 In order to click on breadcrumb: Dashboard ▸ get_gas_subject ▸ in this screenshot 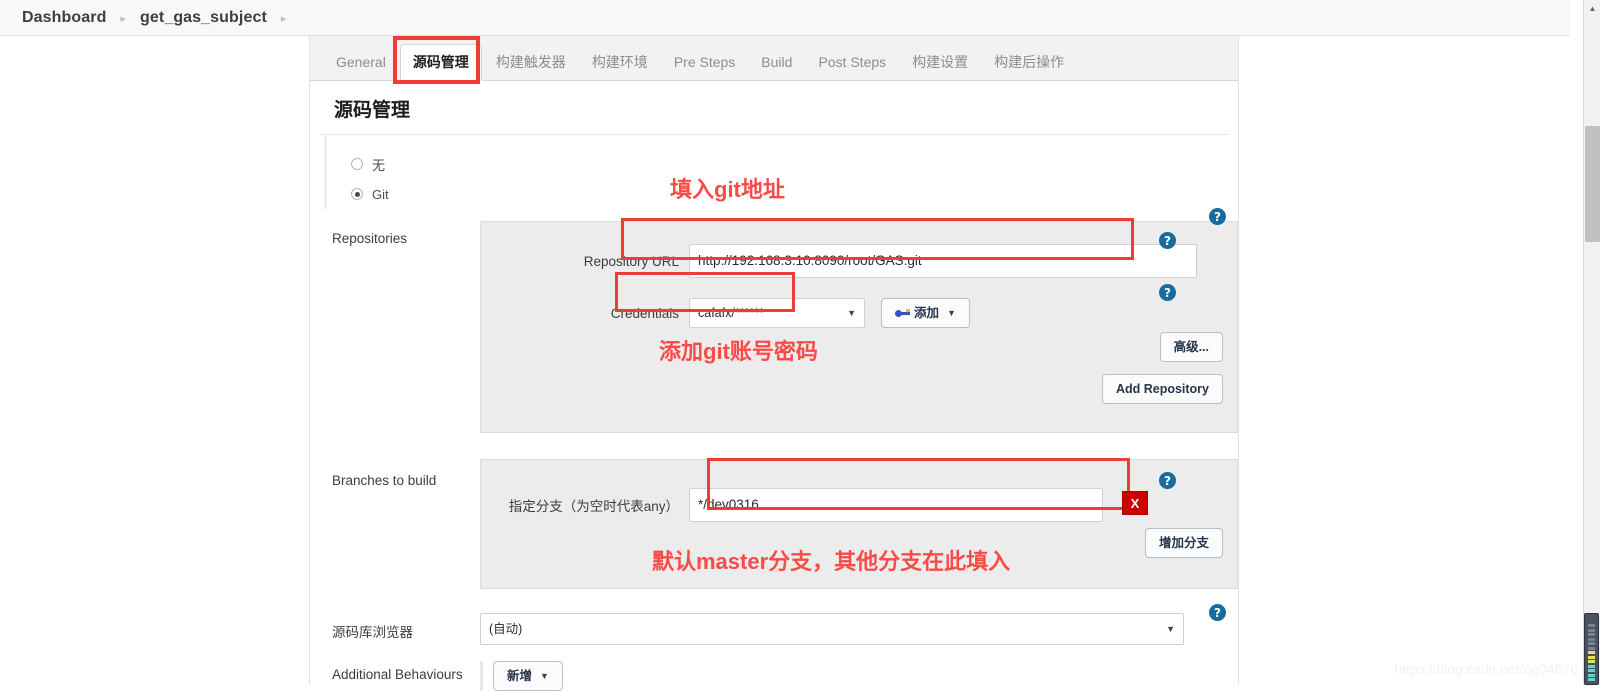, I will do `click(785, 18)`.